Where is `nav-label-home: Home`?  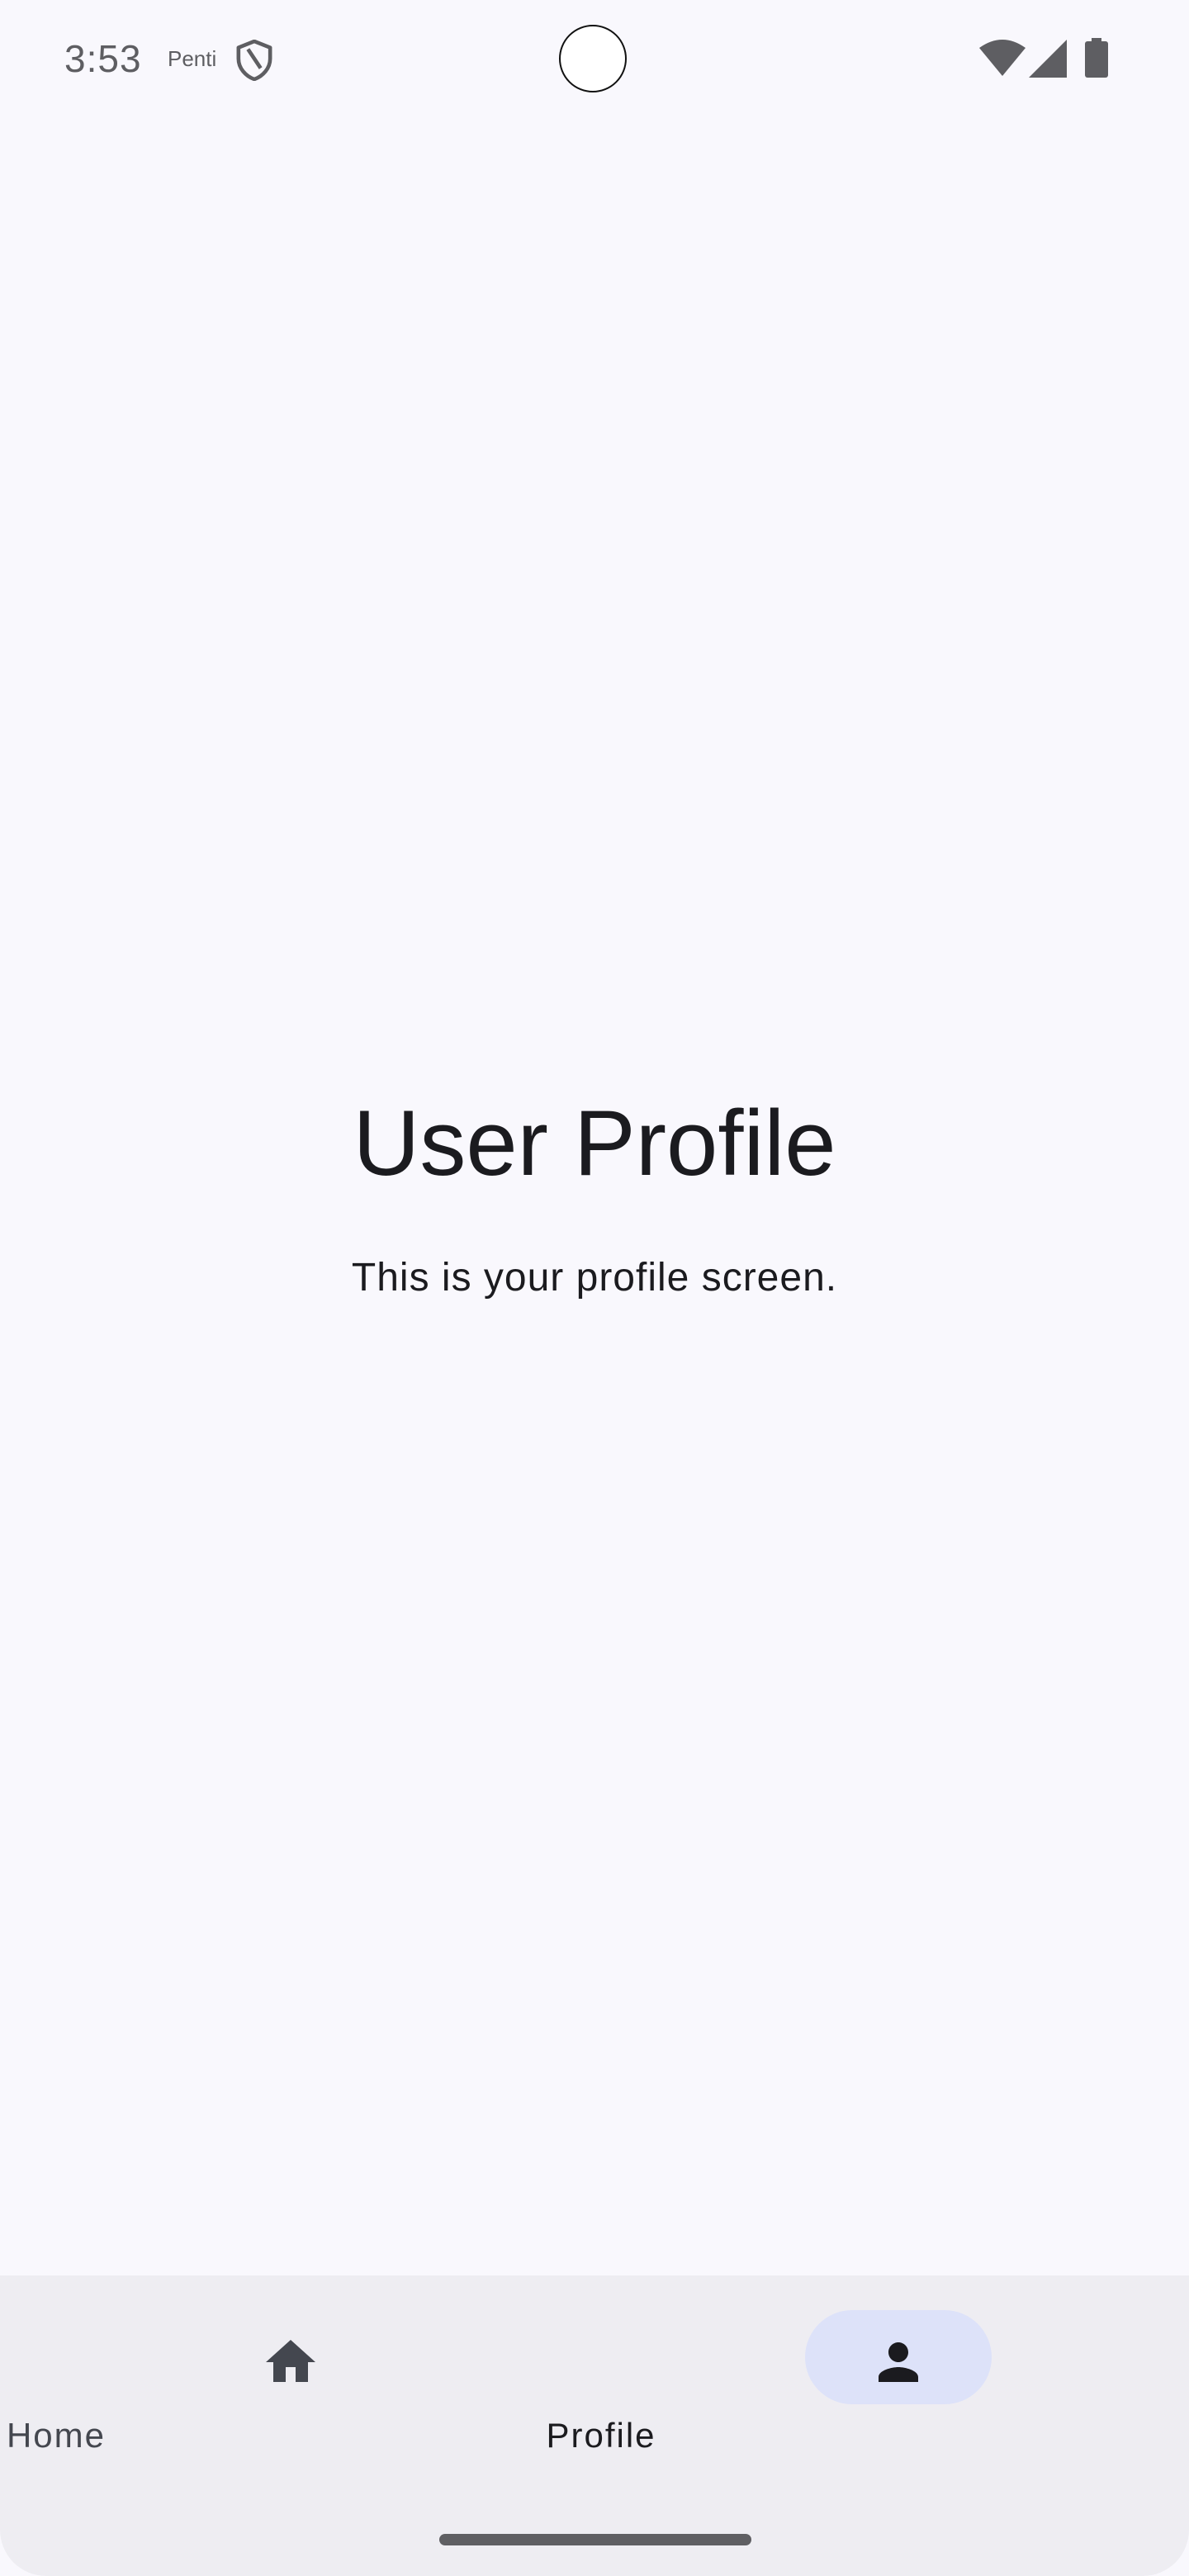
nav-label-home: Home is located at coordinates (56, 2435).